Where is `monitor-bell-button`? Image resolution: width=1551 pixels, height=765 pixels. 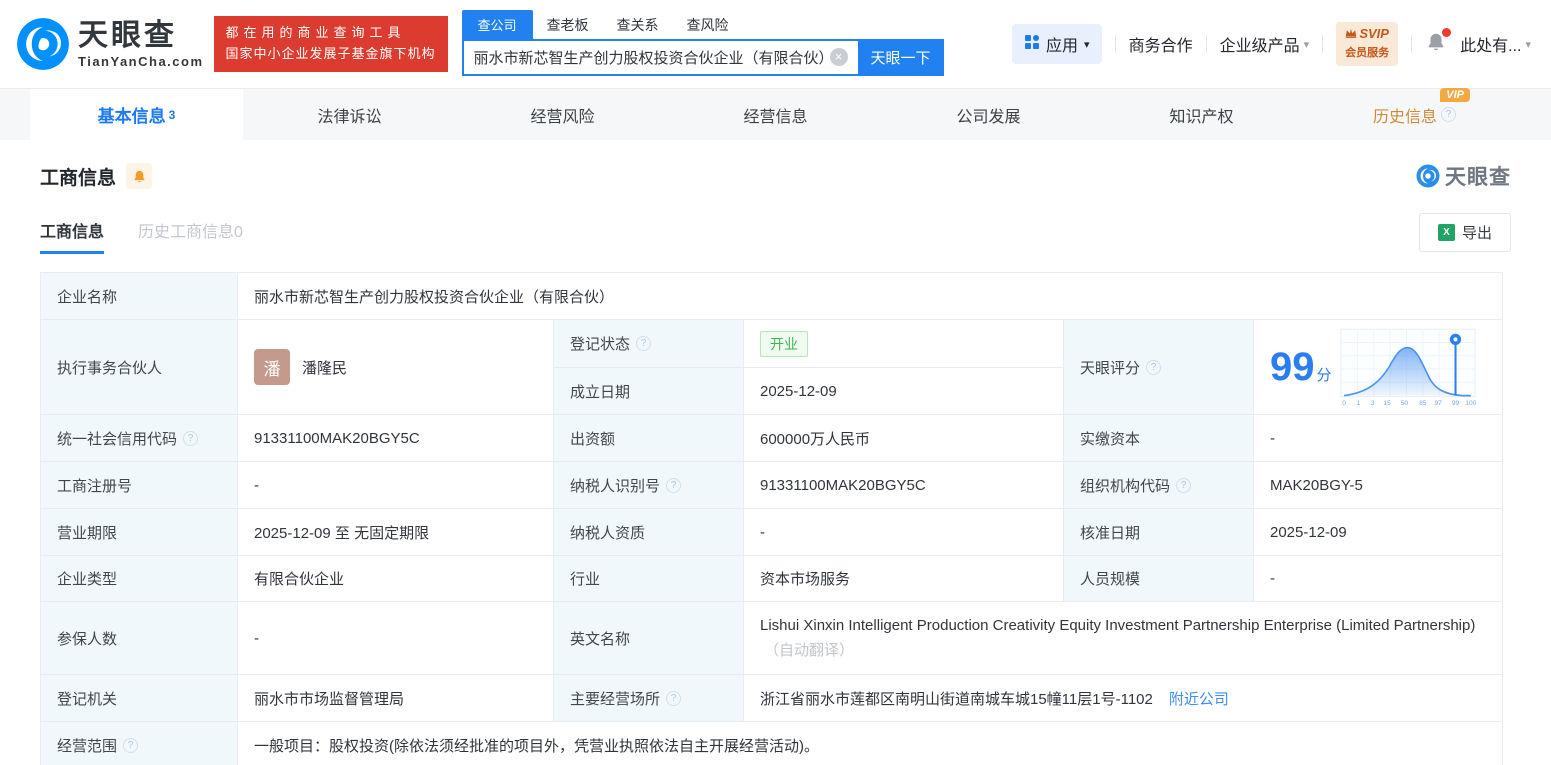 monitor-bell-button is located at coordinates (139, 176).